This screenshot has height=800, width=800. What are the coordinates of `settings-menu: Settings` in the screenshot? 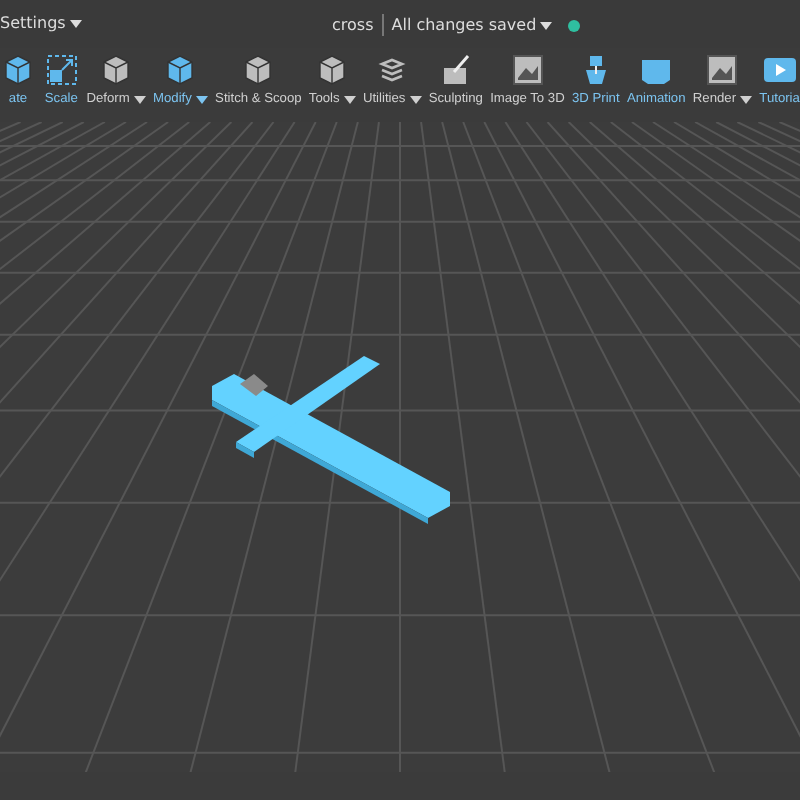 It's located at (41, 23).